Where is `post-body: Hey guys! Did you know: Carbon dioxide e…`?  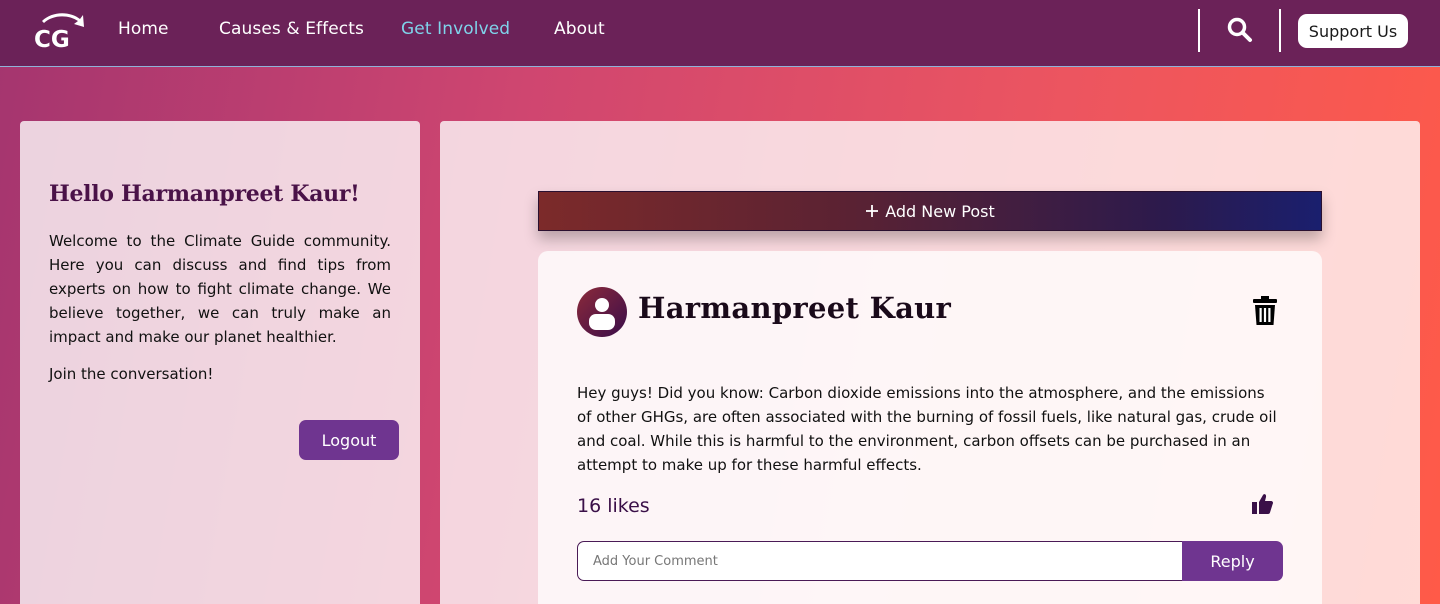
post-body: Hey guys! Did you know: Carbon dioxide e… is located at coordinates (927, 429).